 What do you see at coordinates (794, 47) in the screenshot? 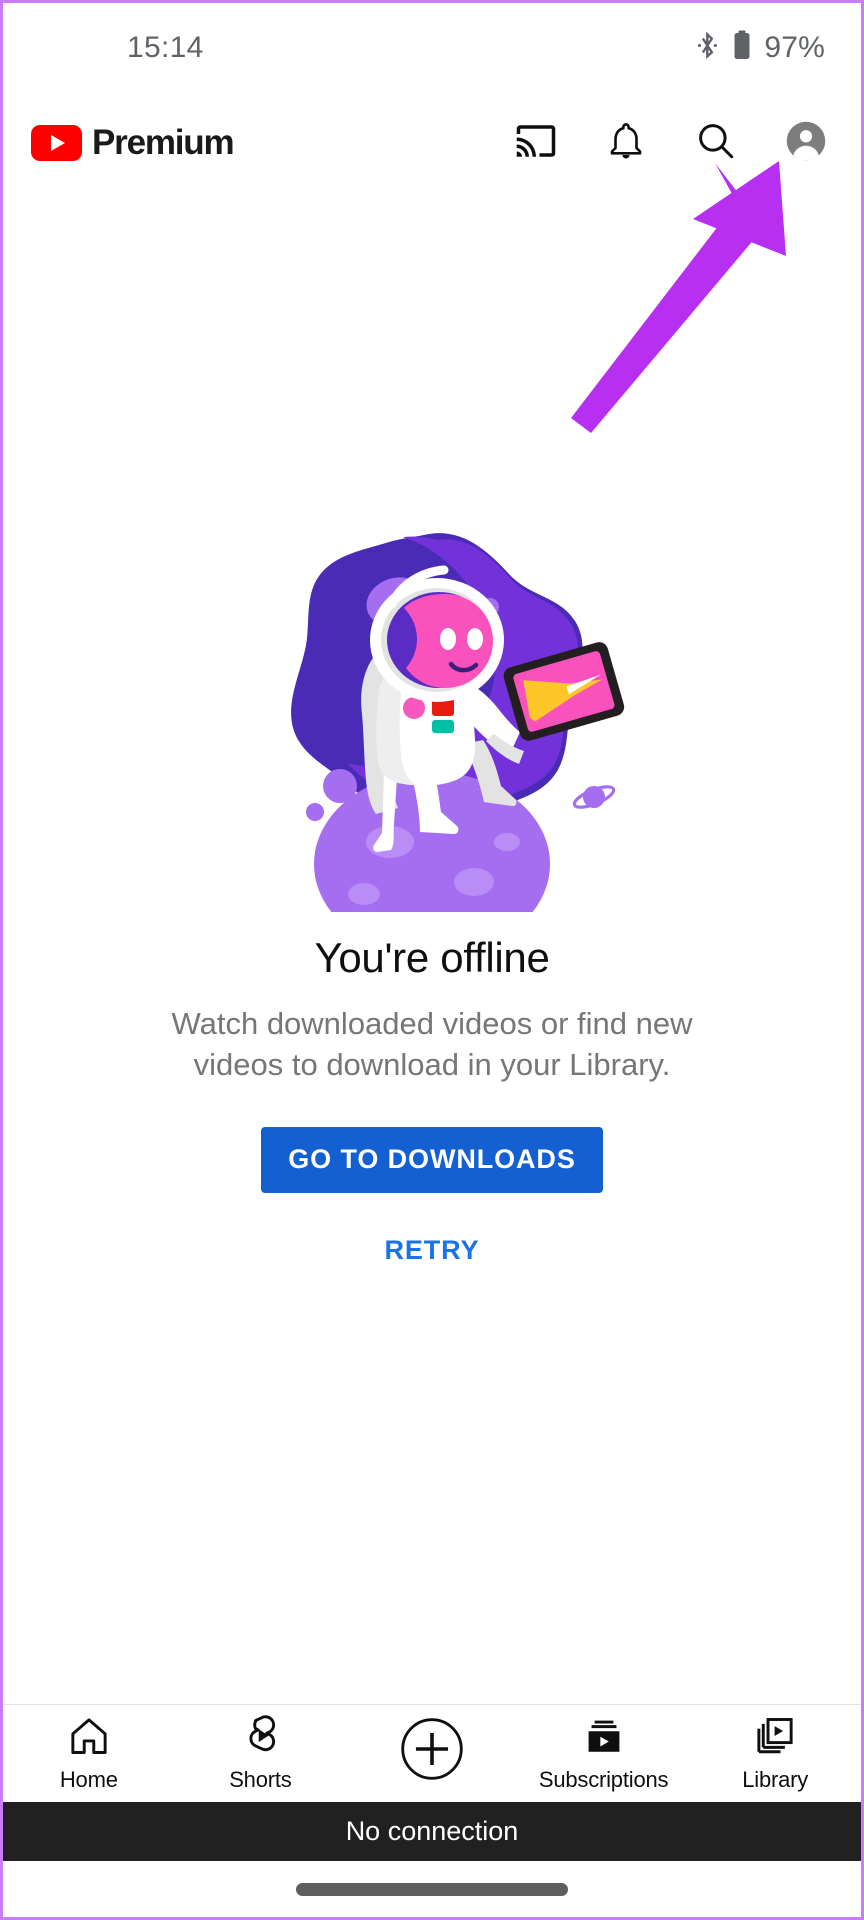
I see `battery-percent-label: 97%` at bounding box center [794, 47].